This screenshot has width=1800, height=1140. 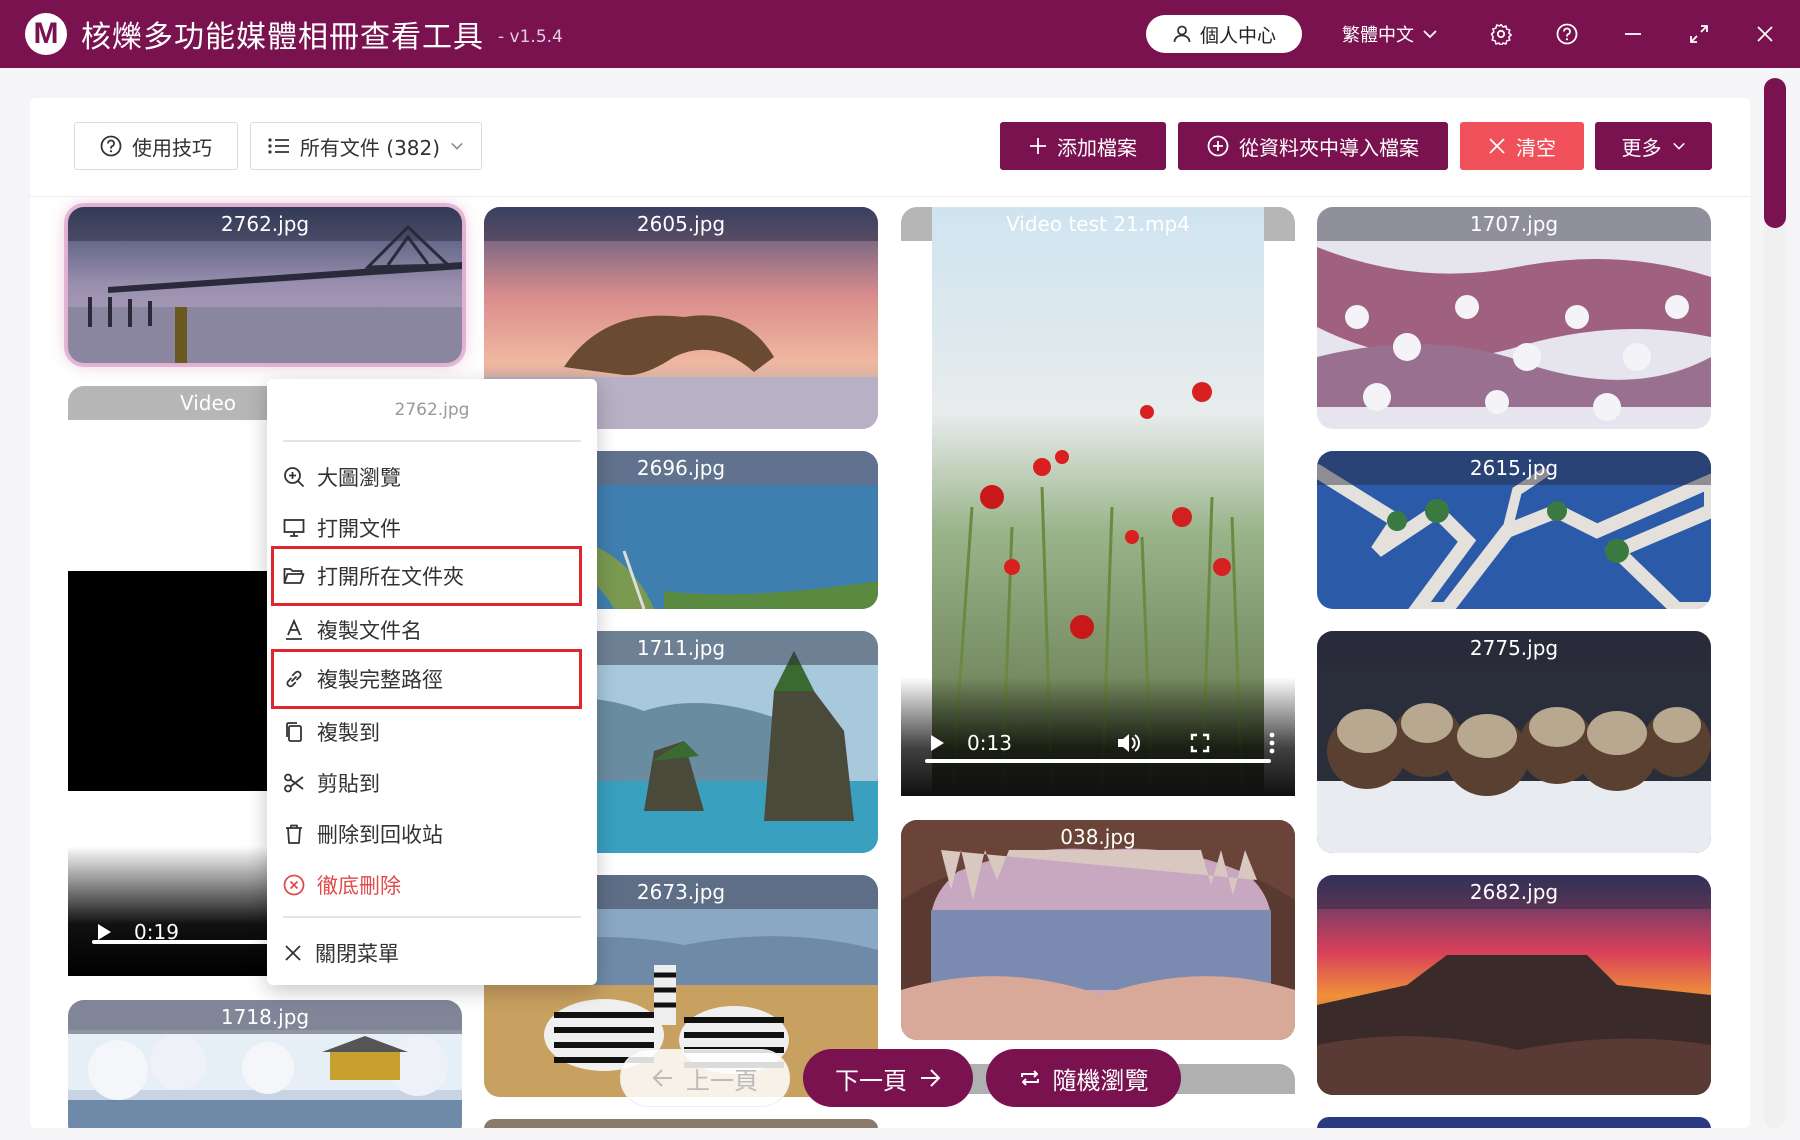 I want to click on tips-button: 使用技巧, so click(x=156, y=146).